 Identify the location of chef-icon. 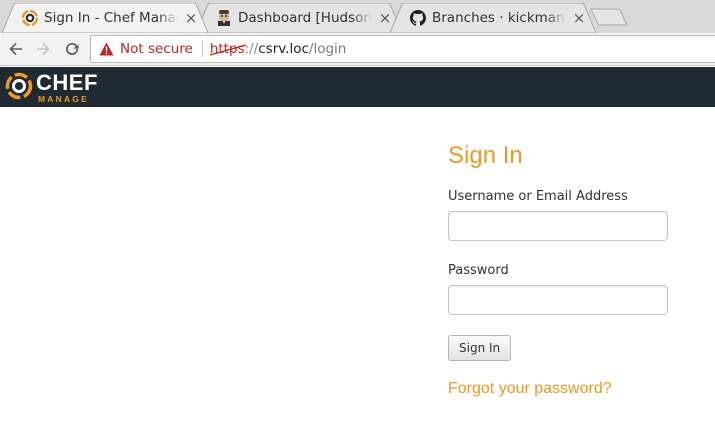
(30, 18).